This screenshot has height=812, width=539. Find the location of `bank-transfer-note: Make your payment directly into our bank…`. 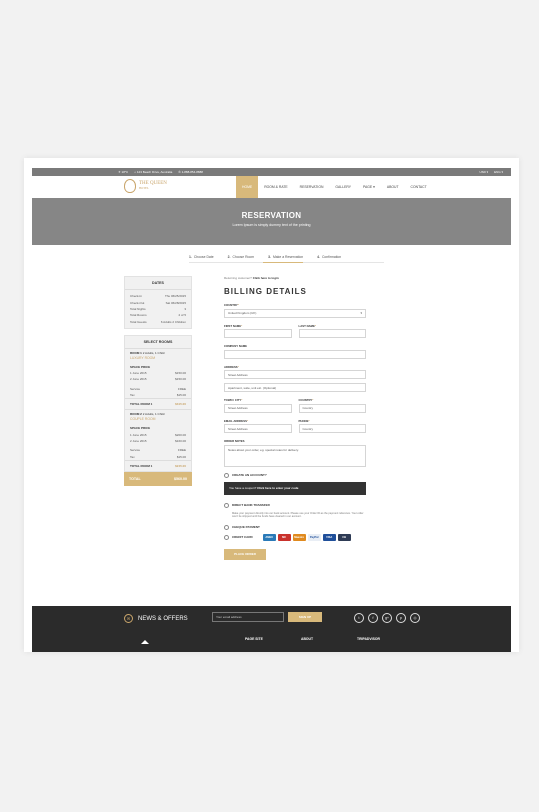

bank-transfer-note: Make your payment directly into our bank… is located at coordinates (298, 515).